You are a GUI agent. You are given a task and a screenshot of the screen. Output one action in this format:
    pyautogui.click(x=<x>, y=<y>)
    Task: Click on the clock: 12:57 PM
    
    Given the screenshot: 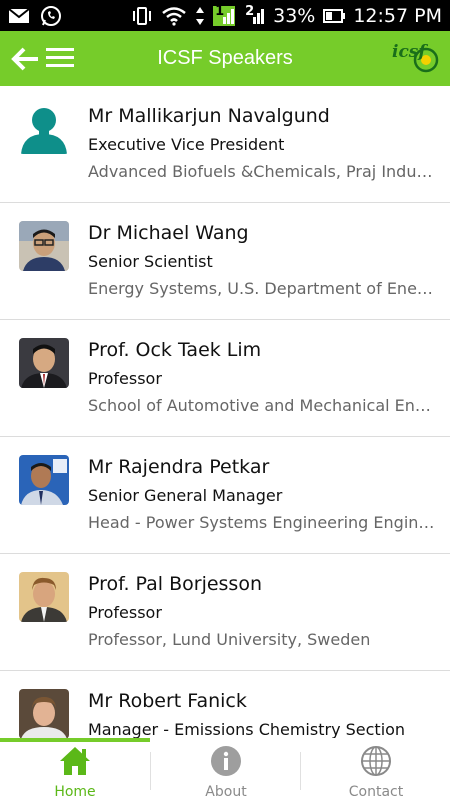 What is the action you would take?
    pyautogui.click(x=397, y=15)
    